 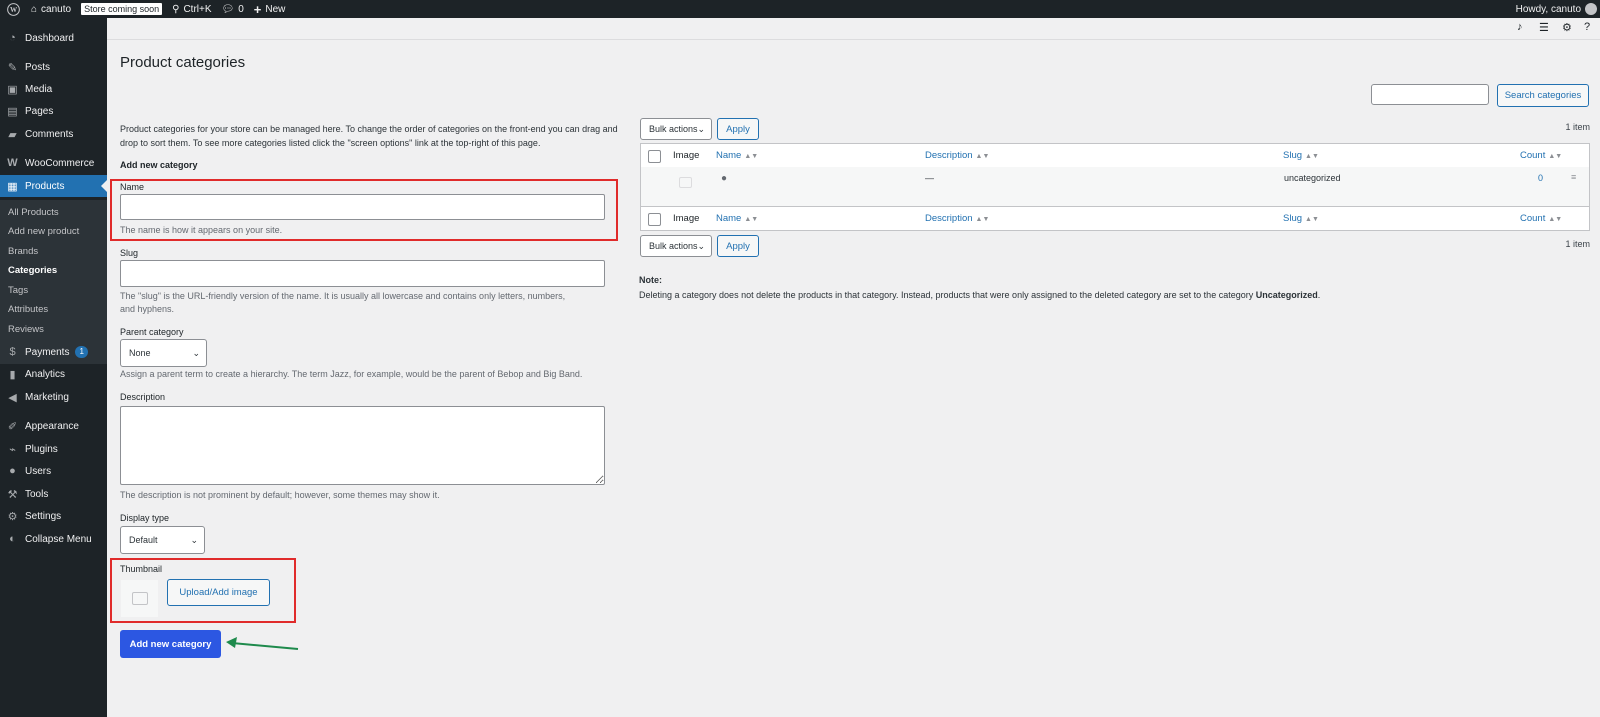 What do you see at coordinates (53, 111) in the screenshot?
I see `menu-pages: ▤ Pages` at bounding box center [53, 111].